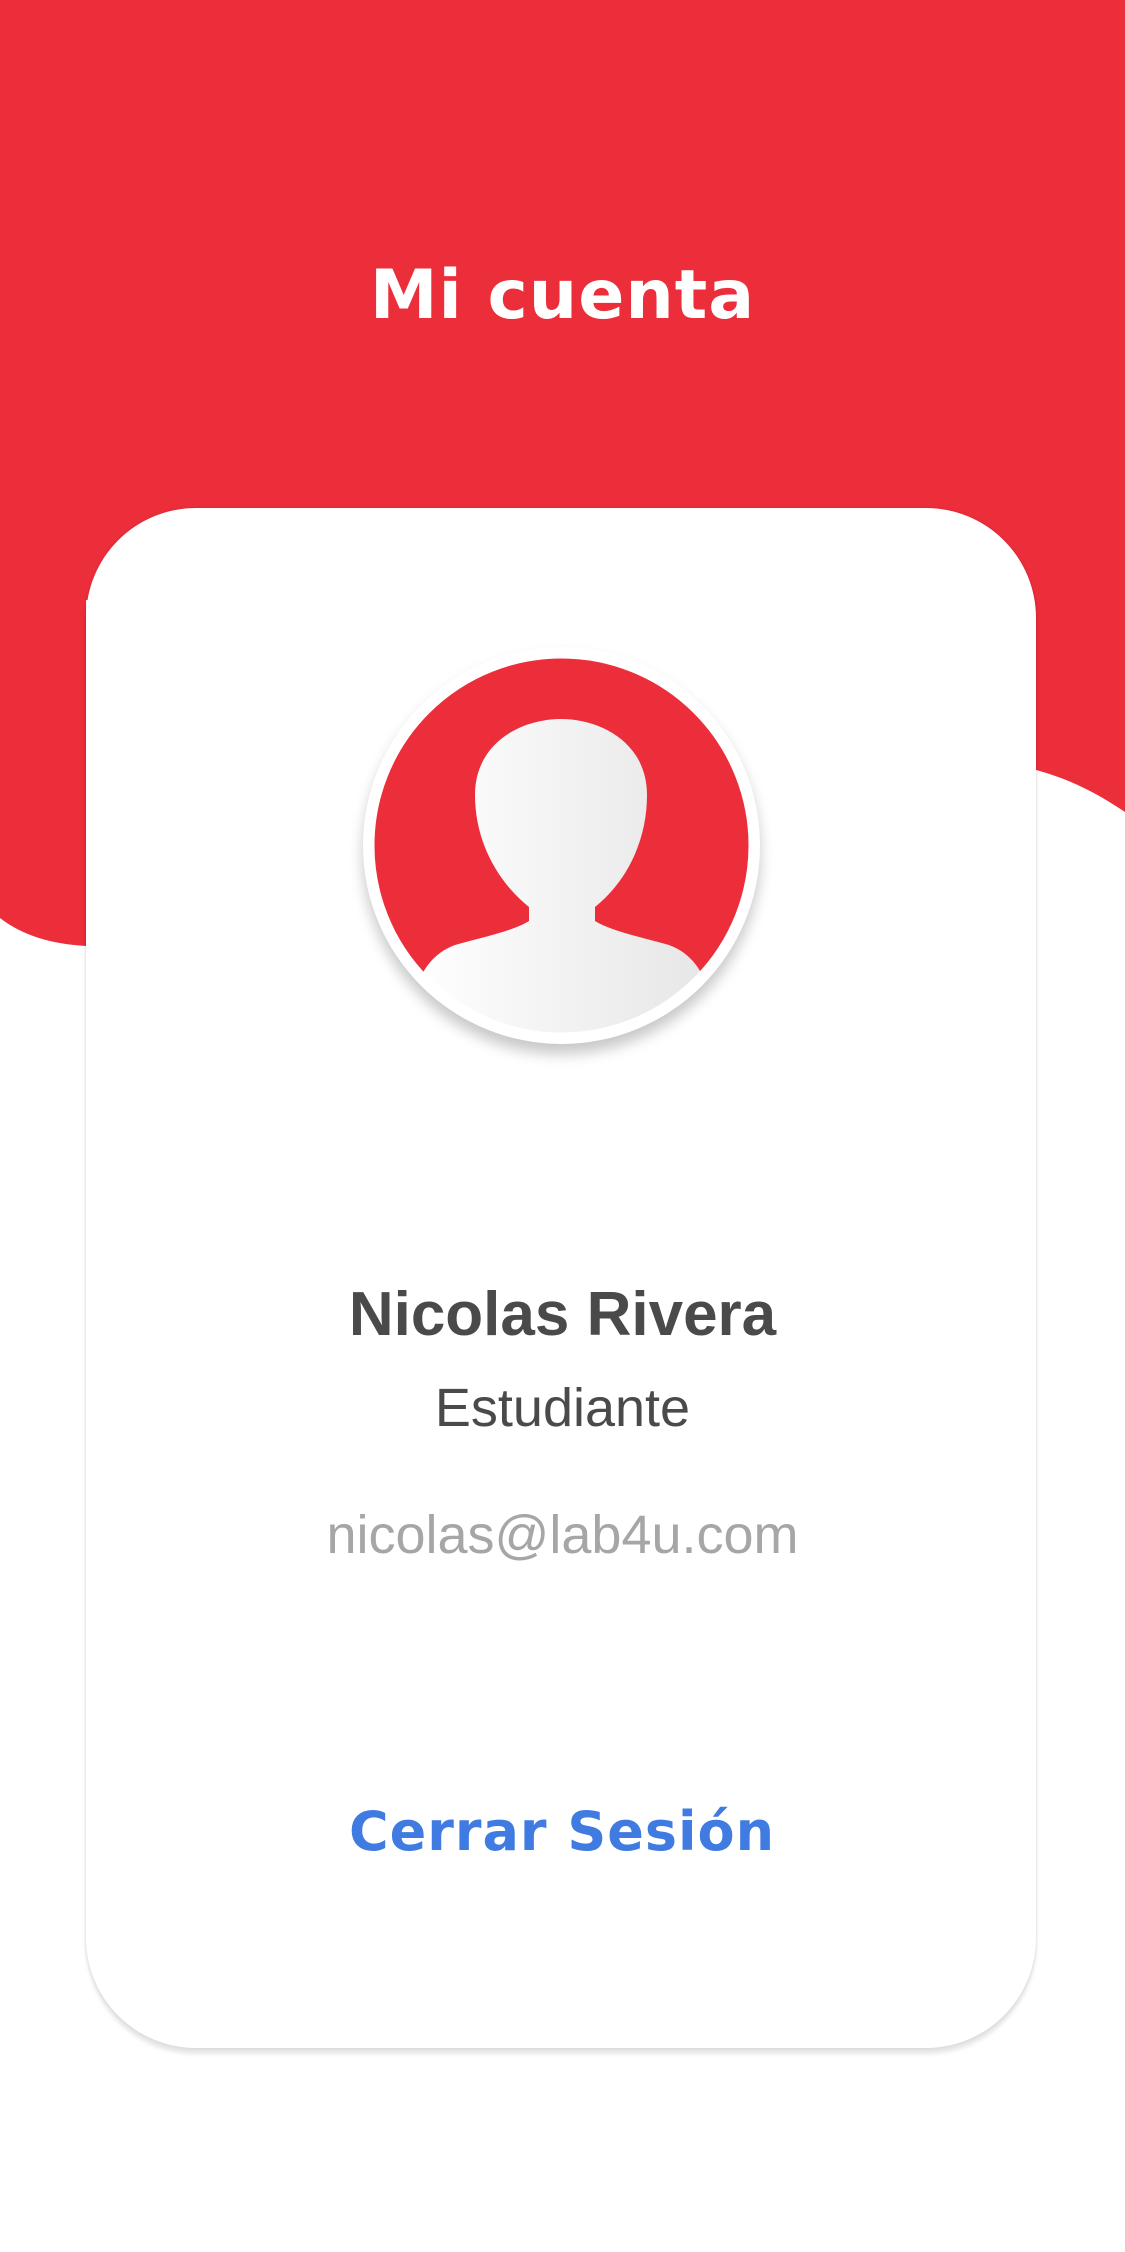 This screenshot has height=2252, width=1125. I want to click on page-title: Mi cuenta, so click(562, 295).